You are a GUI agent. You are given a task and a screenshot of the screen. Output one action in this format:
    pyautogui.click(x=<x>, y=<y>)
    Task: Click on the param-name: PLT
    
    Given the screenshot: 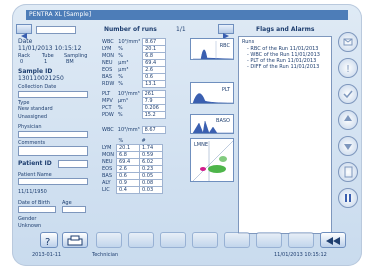 What is the action you would take?
    pyautogui.click(x=106, y=94)
    